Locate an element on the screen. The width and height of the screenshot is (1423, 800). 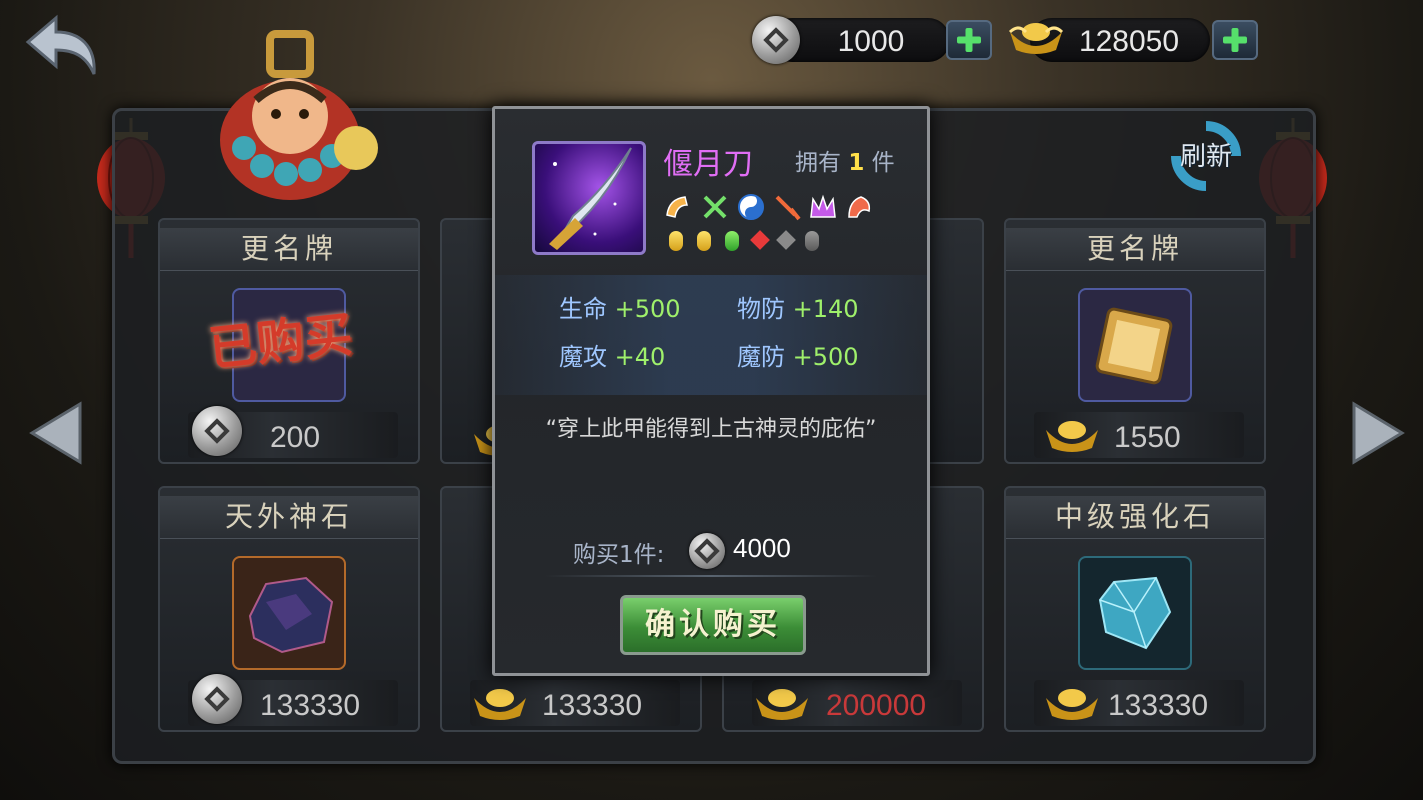
stat-magic-def: 魔防 +500 is located at coordinates (798, 354).